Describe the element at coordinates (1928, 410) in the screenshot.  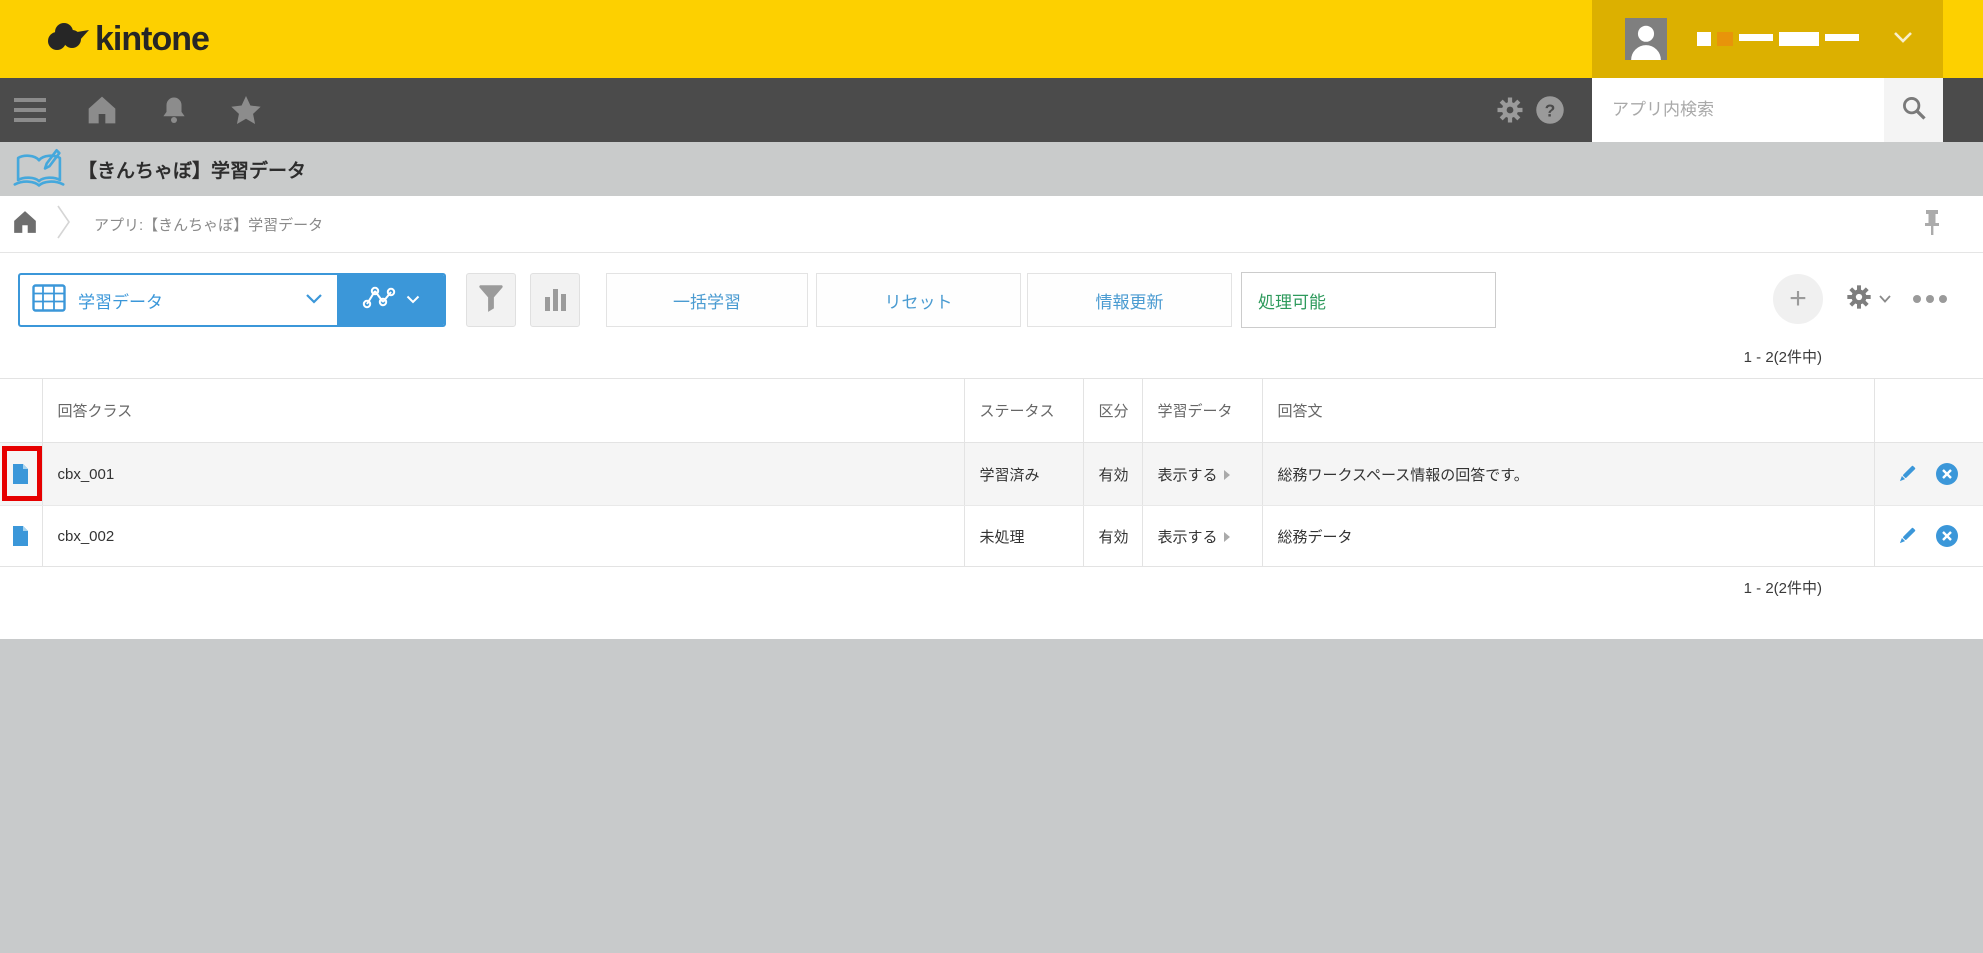
I see `header-actions-column` at that location.